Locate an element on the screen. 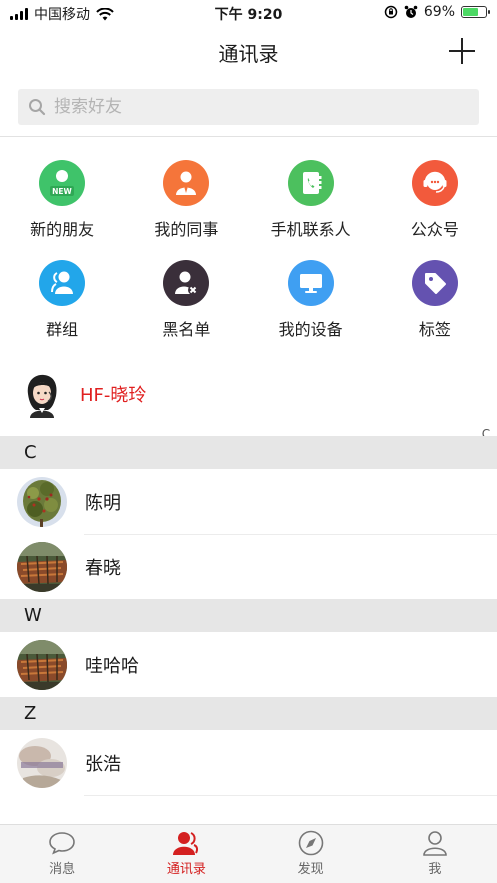  contact-row: 陈明 is located at coordinates (248, 501).